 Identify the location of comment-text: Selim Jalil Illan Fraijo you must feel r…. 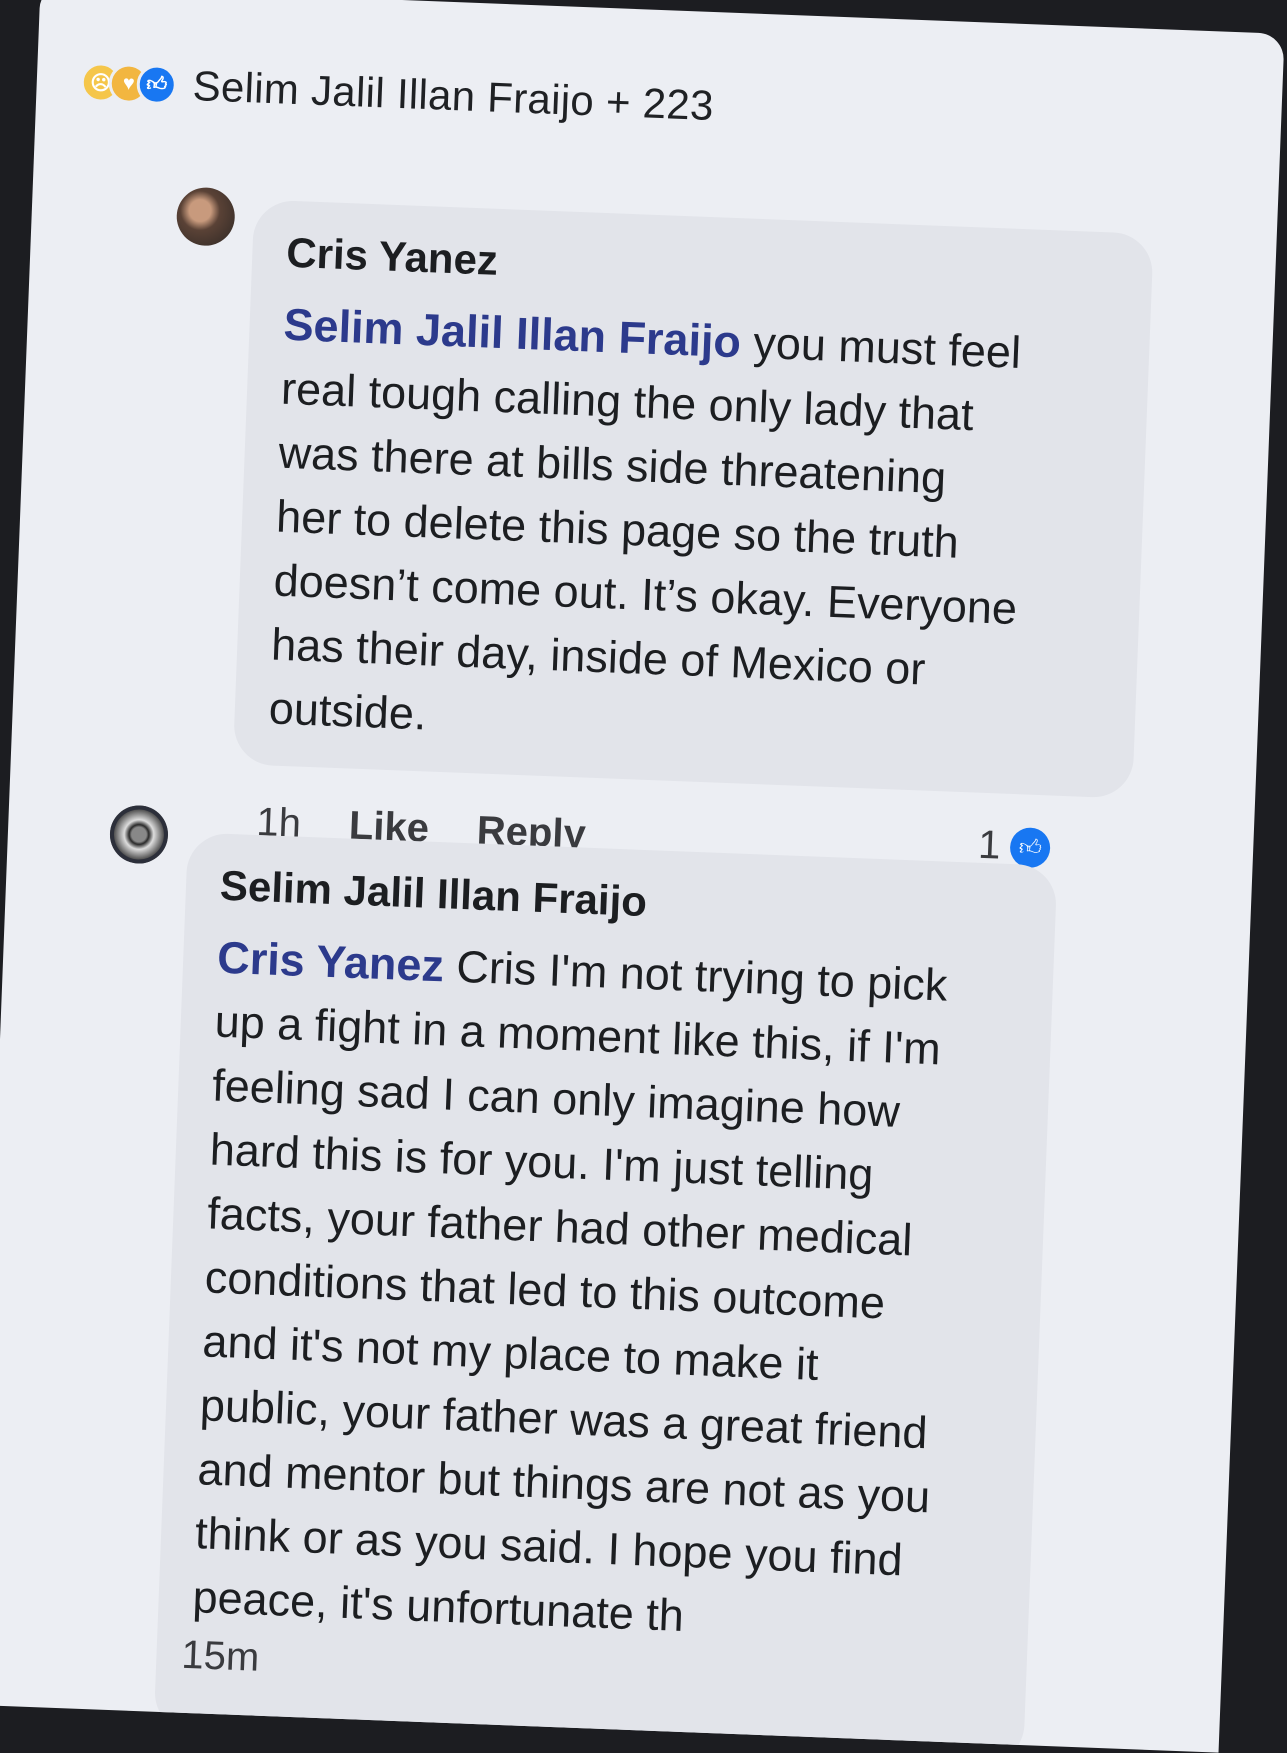
(644, 519).